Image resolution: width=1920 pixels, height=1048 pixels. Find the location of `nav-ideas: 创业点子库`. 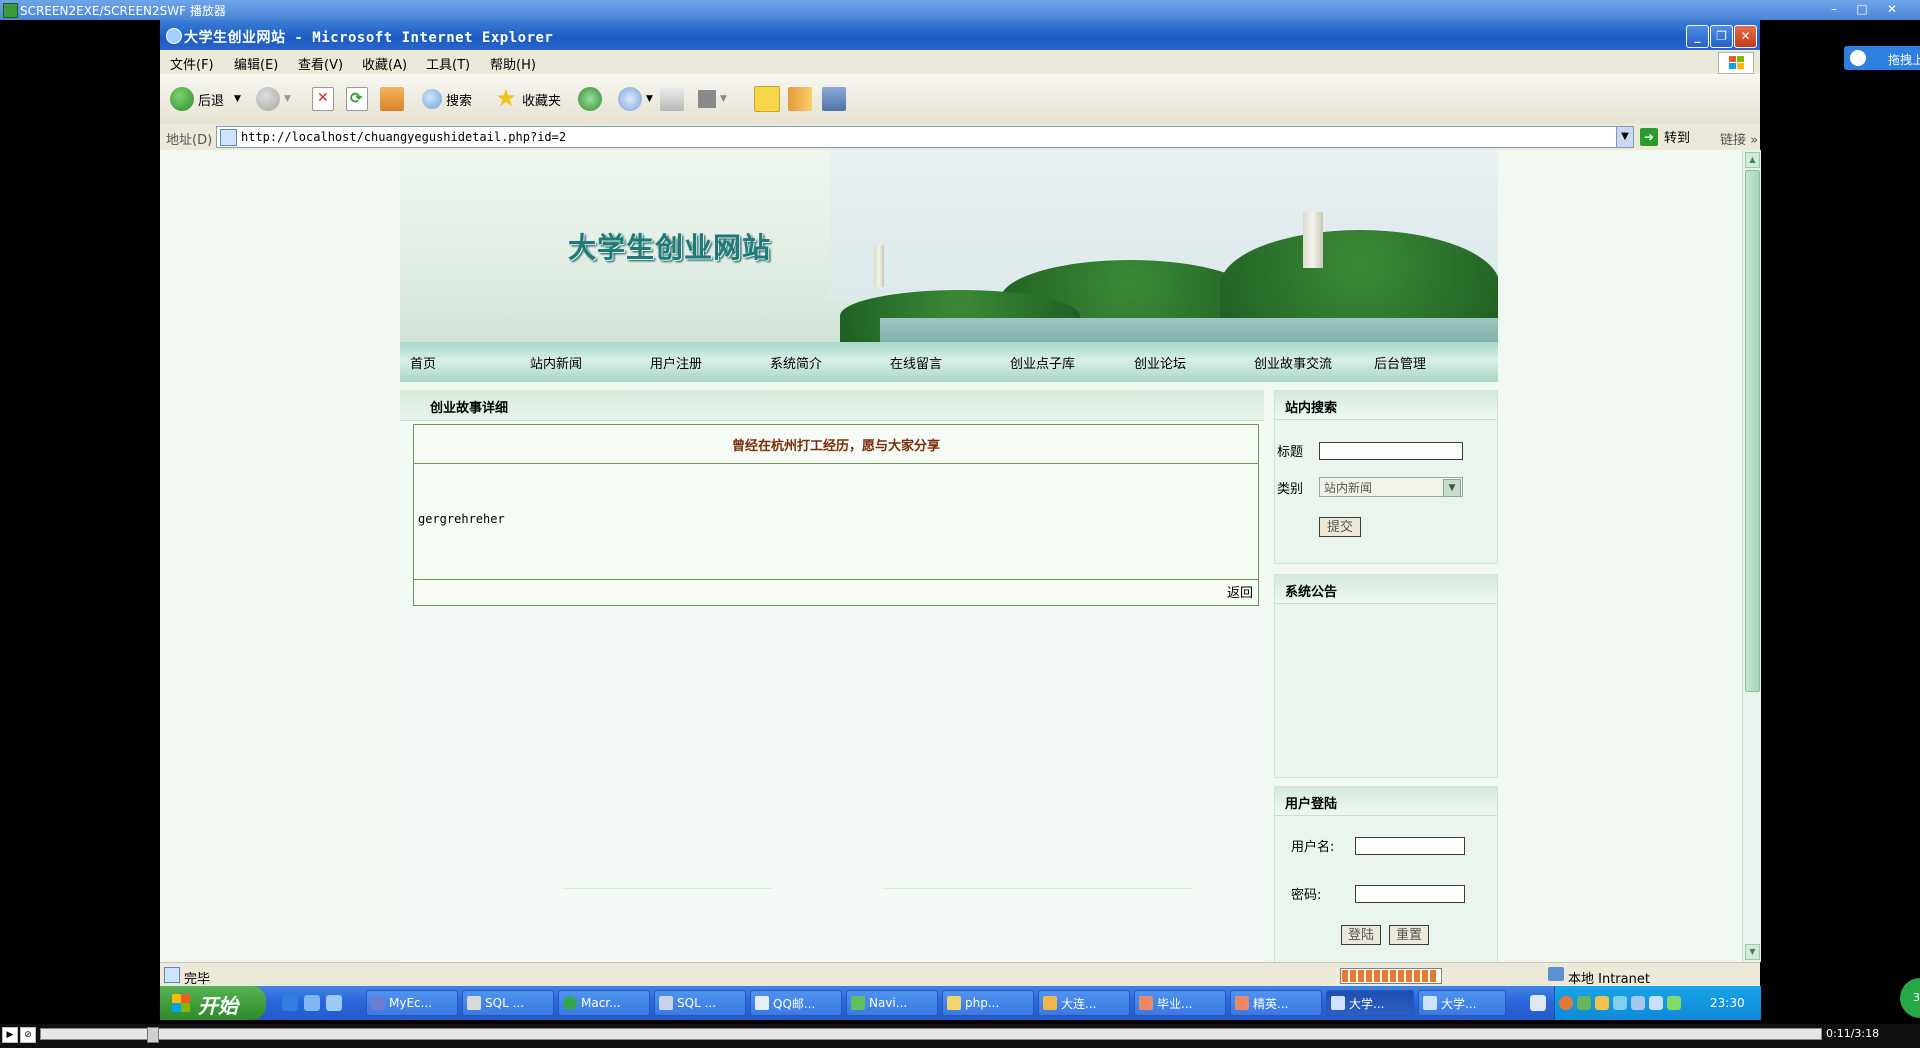

nav-ideas: 创业点子库 is located at coordinates (1042, 362).